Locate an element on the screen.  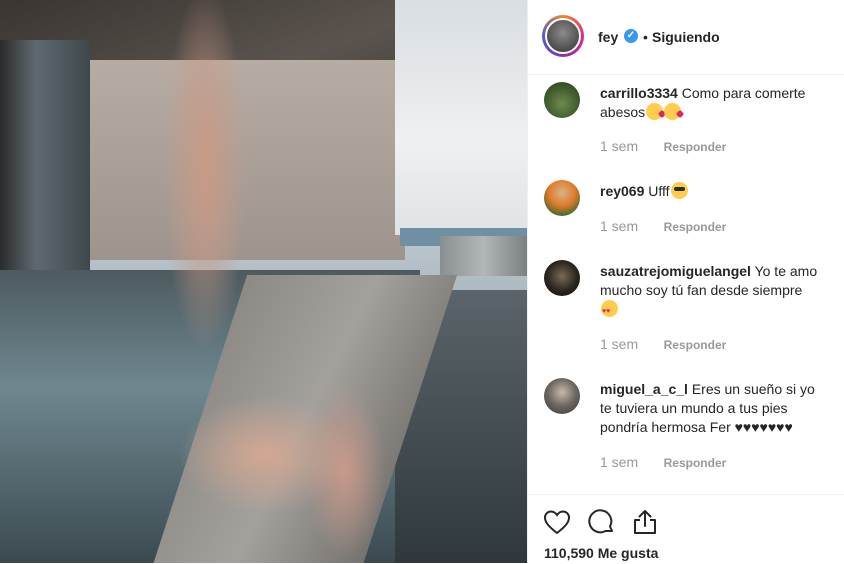
following-button: Siguiendo is located at coordinates (686, 37).